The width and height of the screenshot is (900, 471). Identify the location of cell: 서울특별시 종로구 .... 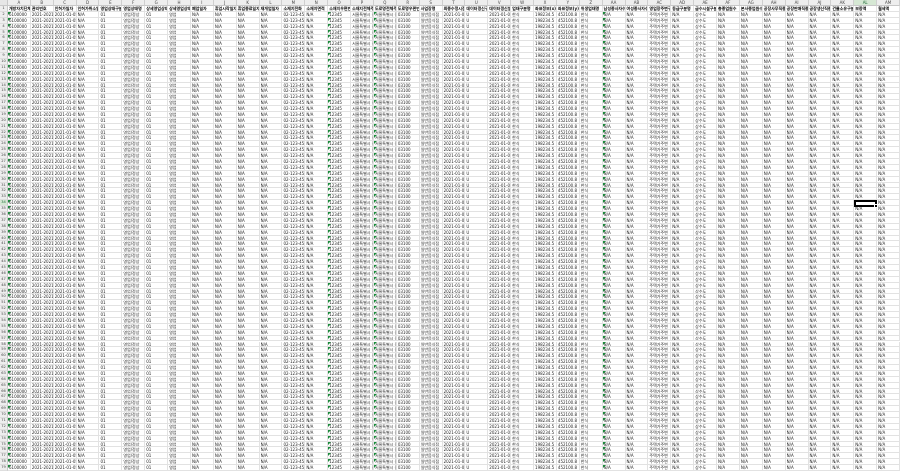
(385, 468).